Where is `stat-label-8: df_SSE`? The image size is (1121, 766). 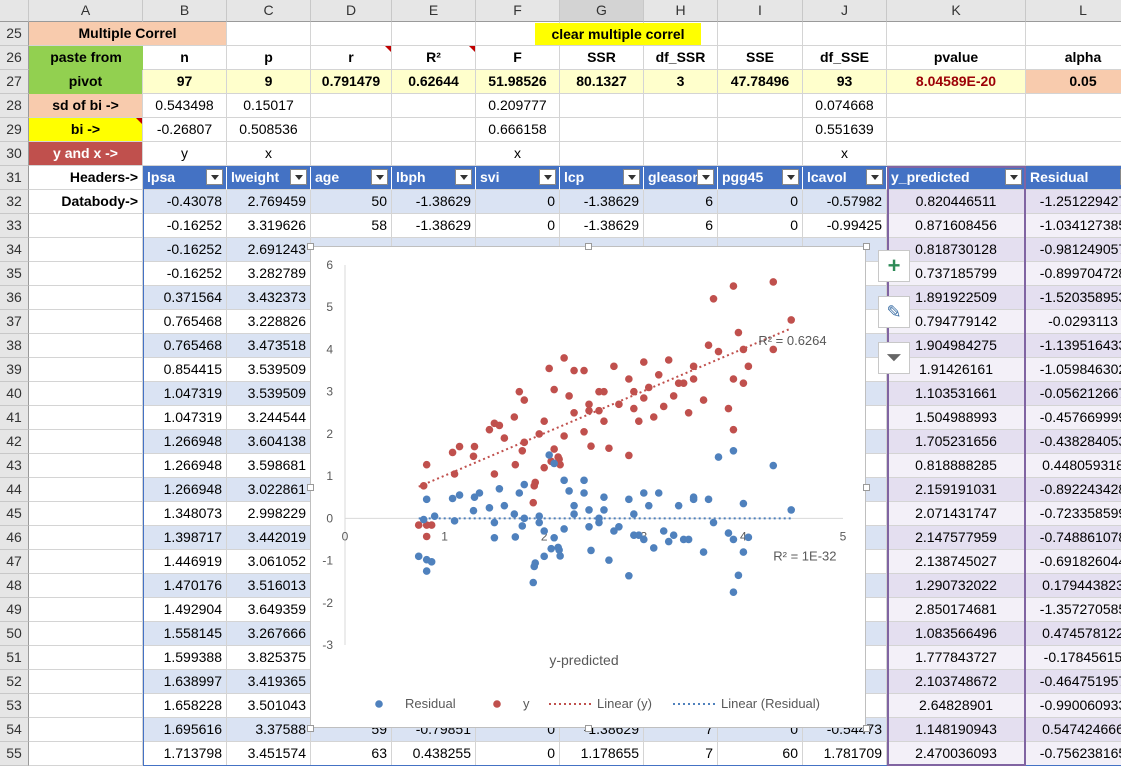 stat-label-8: df_SSE is located at coordinates (845, 58).